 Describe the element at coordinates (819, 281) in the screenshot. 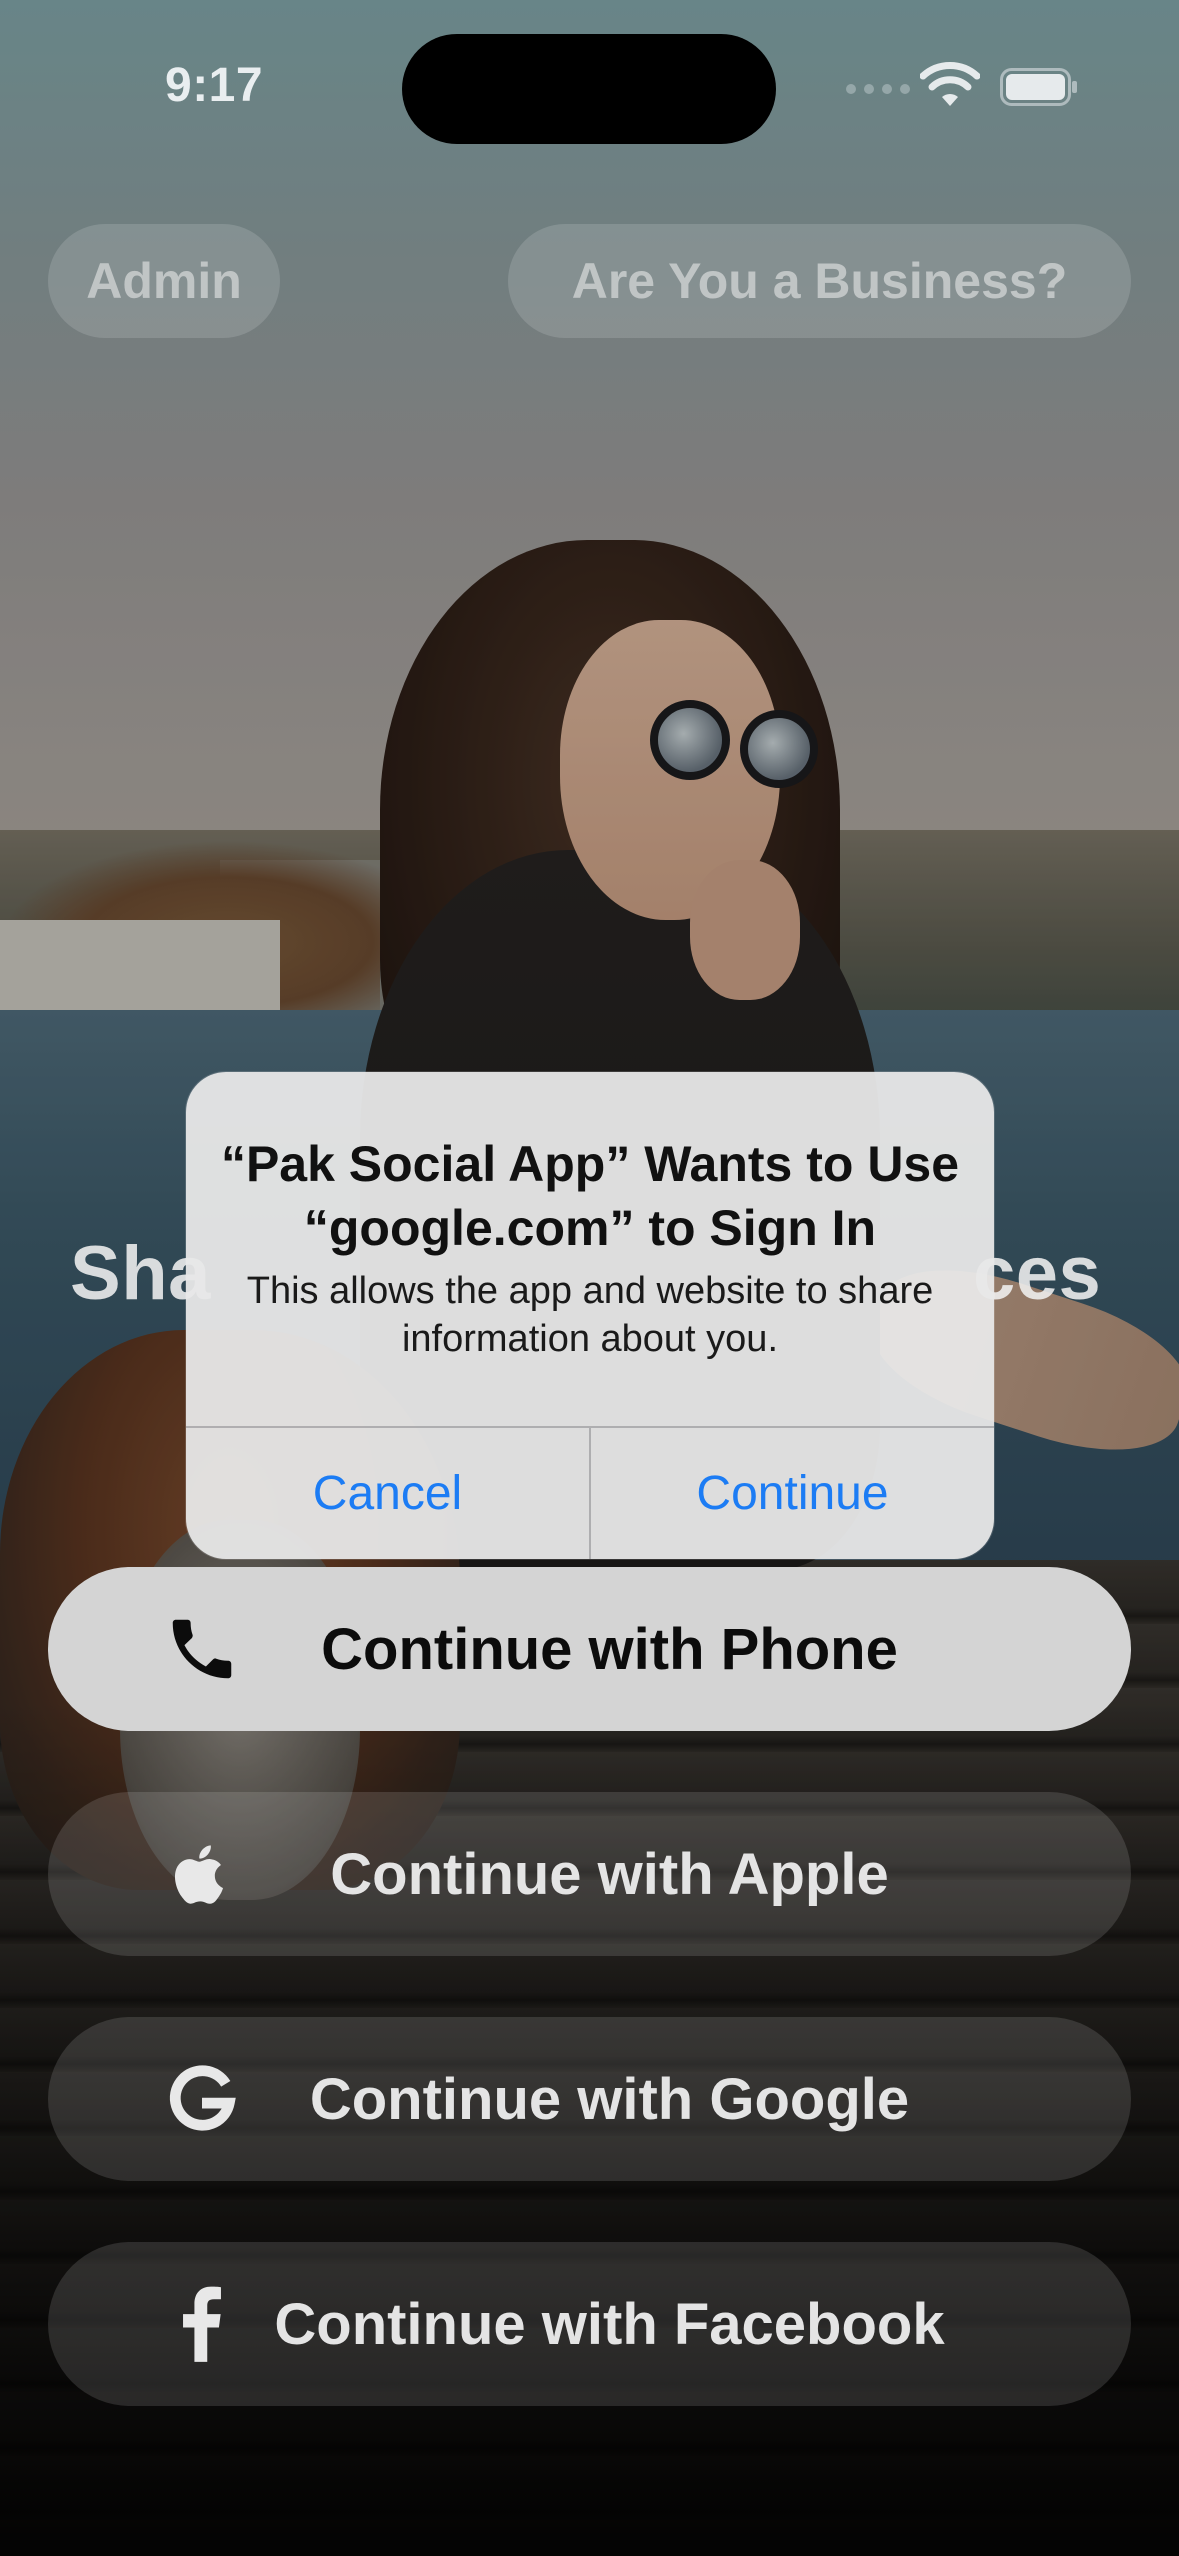

I see `business-button: Are You a Business?` at that location.